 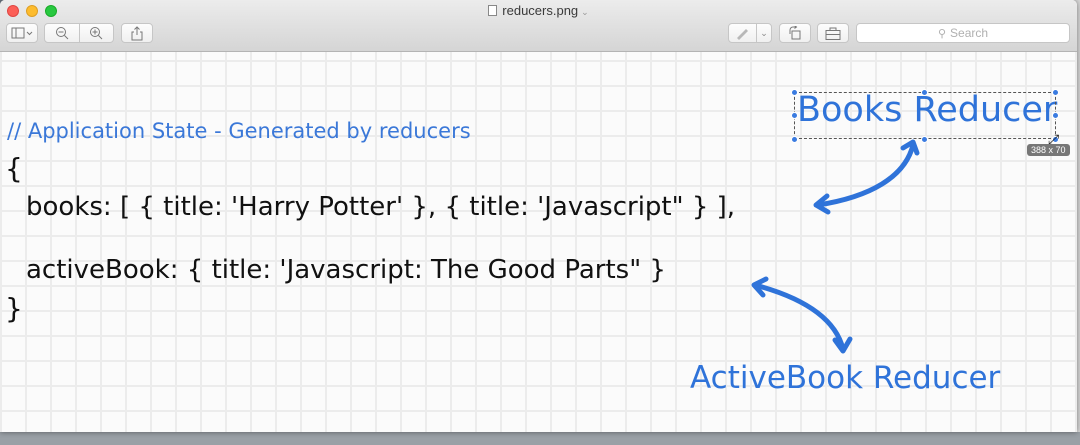 I want to click on window-title: reducers.png ⌄, so click(x=538, y=10).